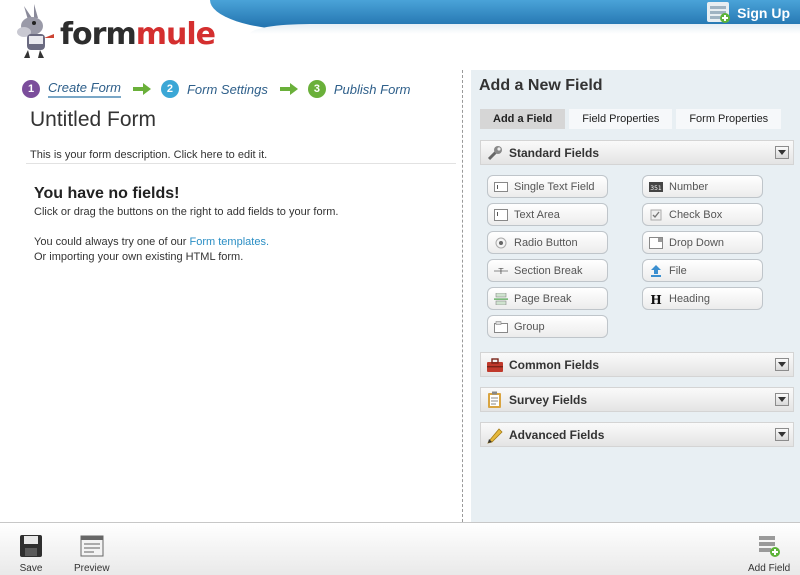 Image resolution: width=800 pixels, height=575 pixels. I want to click on field-label: Group, so click(529, 326).